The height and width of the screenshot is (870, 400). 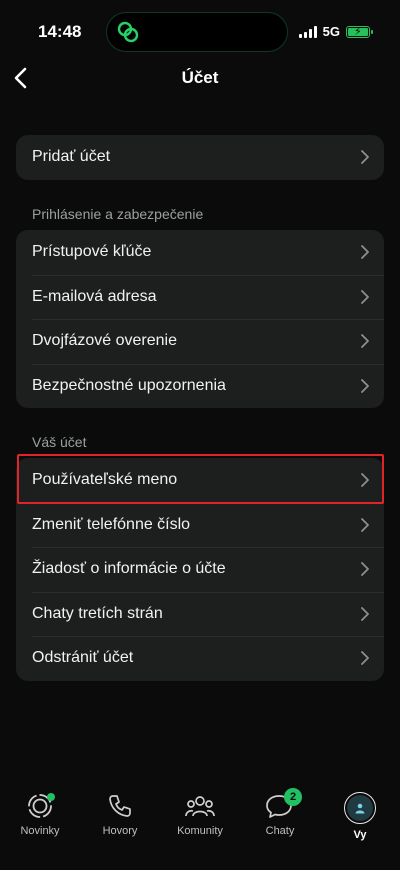 What do you see at coordinates (40, 814) in the screenshot?
I see `tab-updates: Novinky` at bounding box center [40, 814].